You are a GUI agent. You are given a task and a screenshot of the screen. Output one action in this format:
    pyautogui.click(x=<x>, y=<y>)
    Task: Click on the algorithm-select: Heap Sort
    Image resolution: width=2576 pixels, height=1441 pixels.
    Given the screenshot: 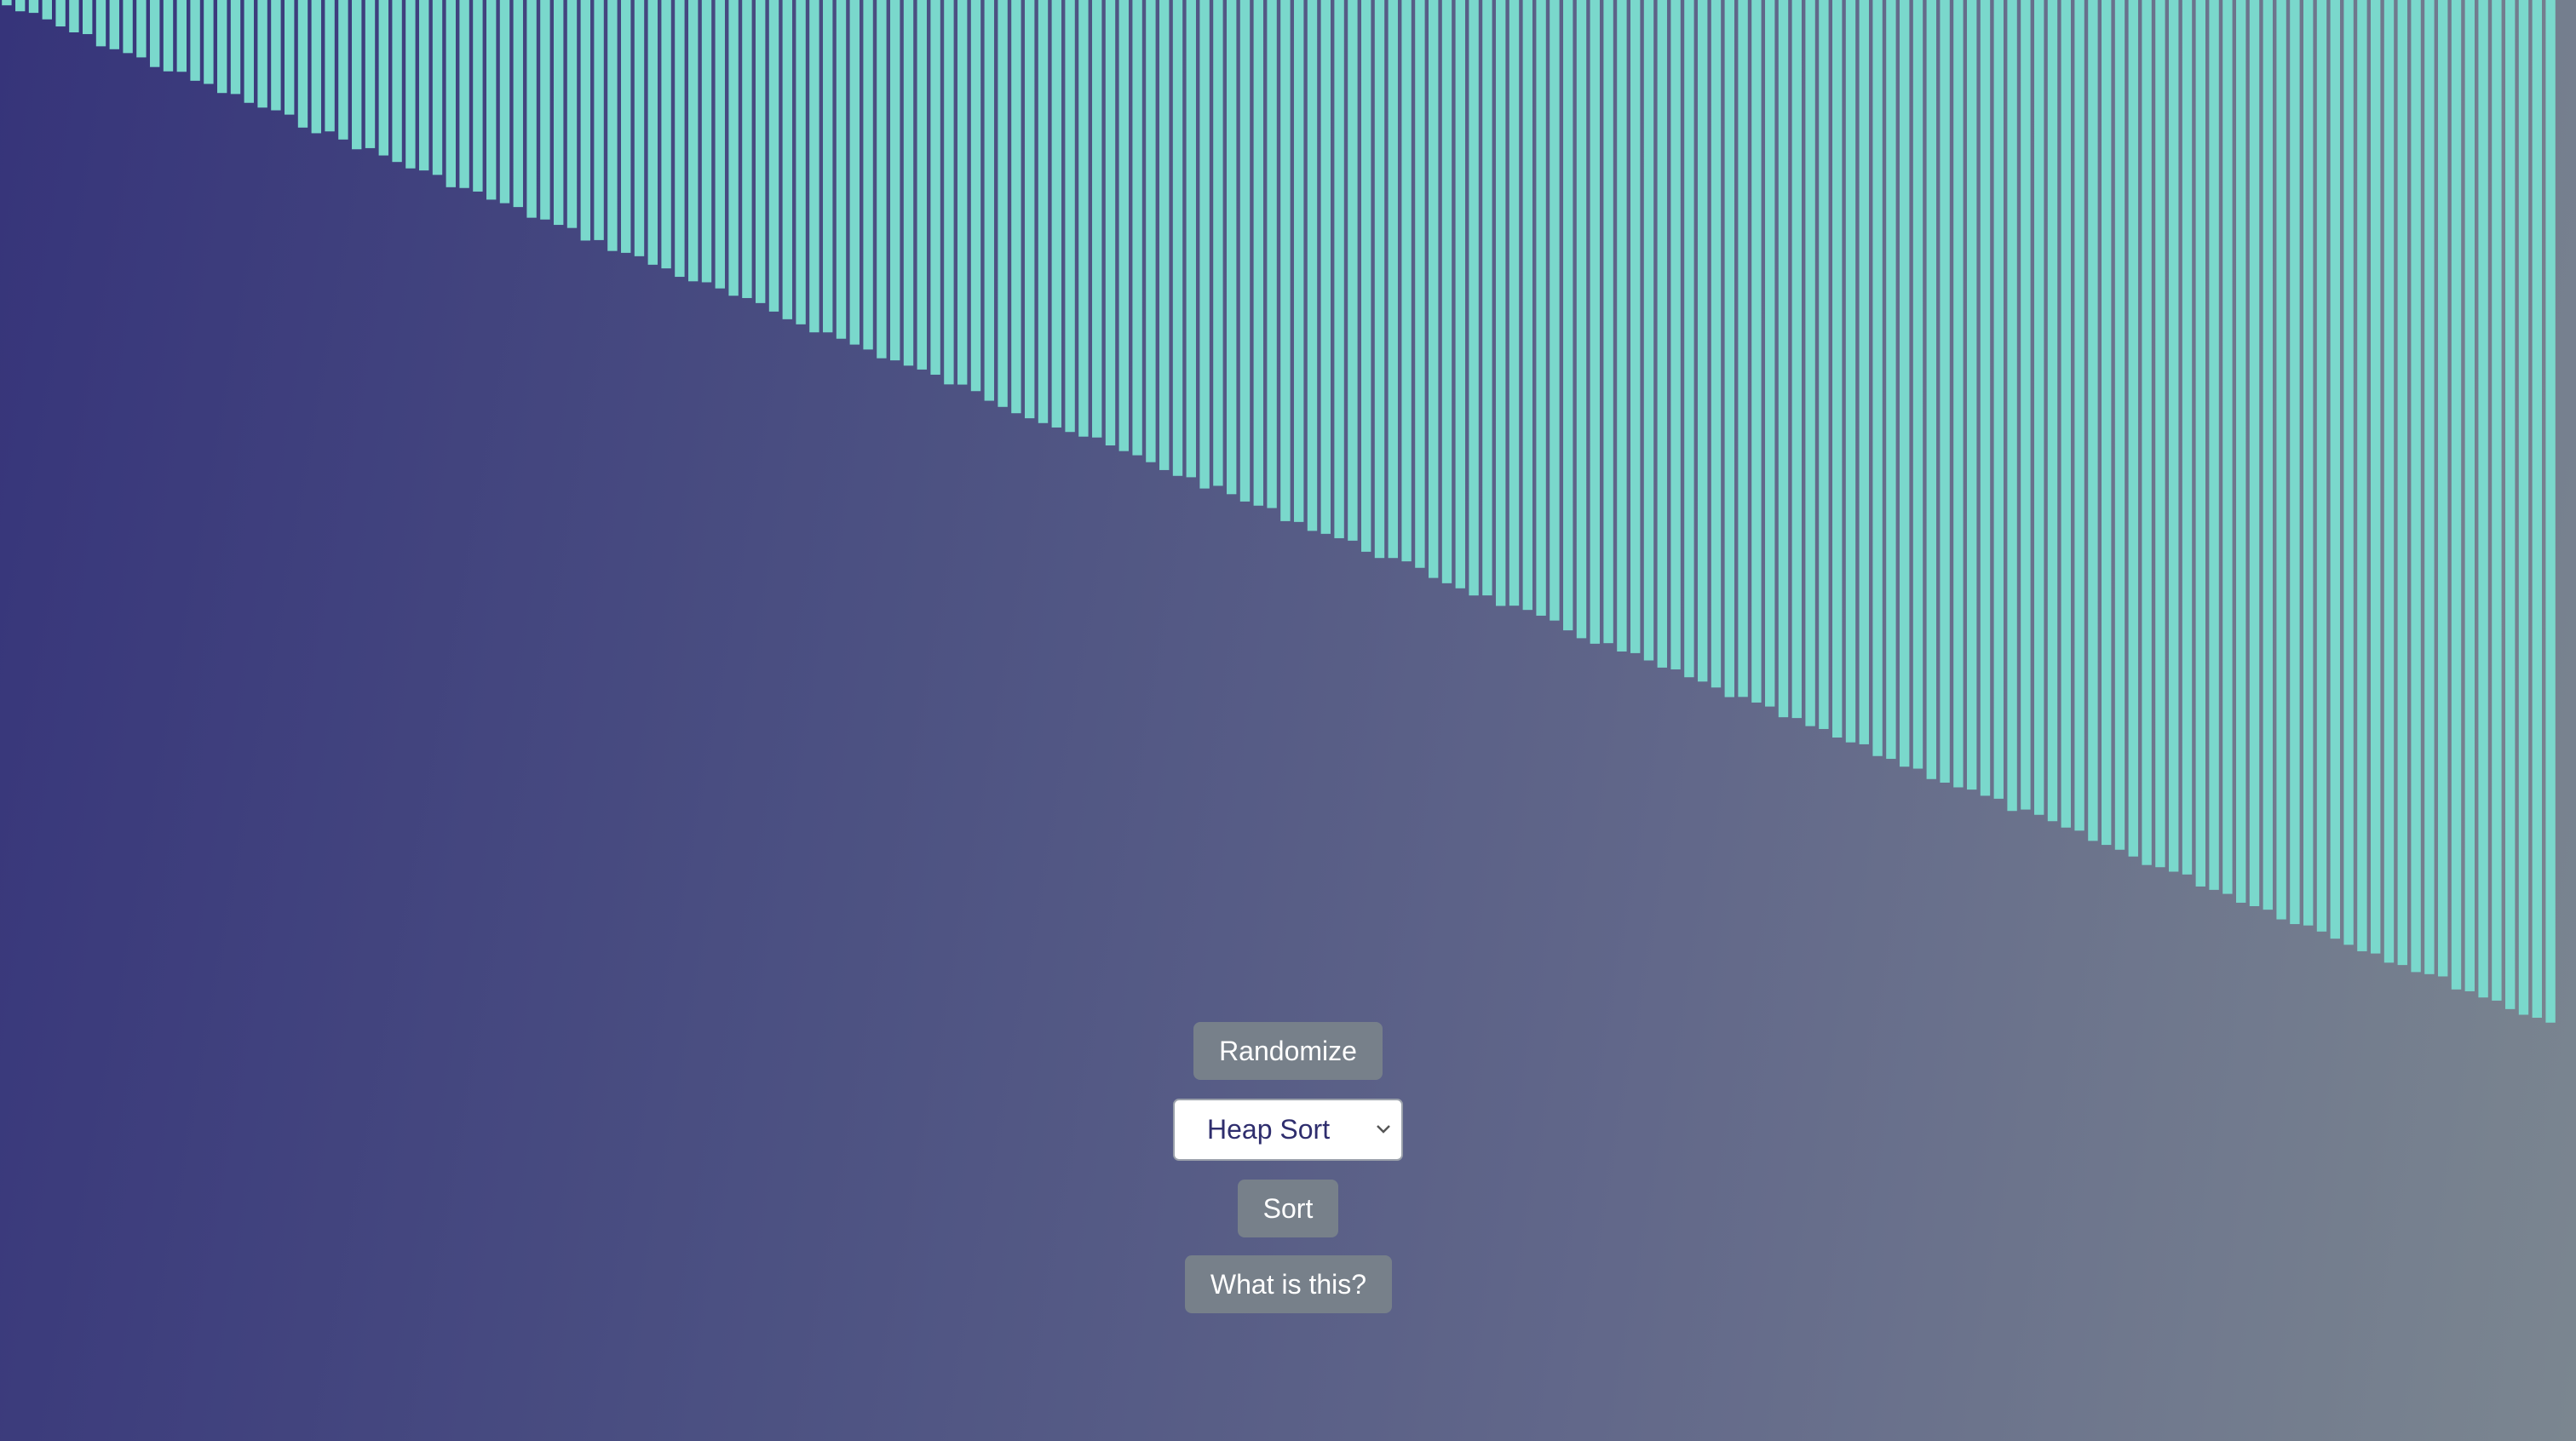 What is the action you would take?
    pyautogui.click(x=1288, y=1130)
    